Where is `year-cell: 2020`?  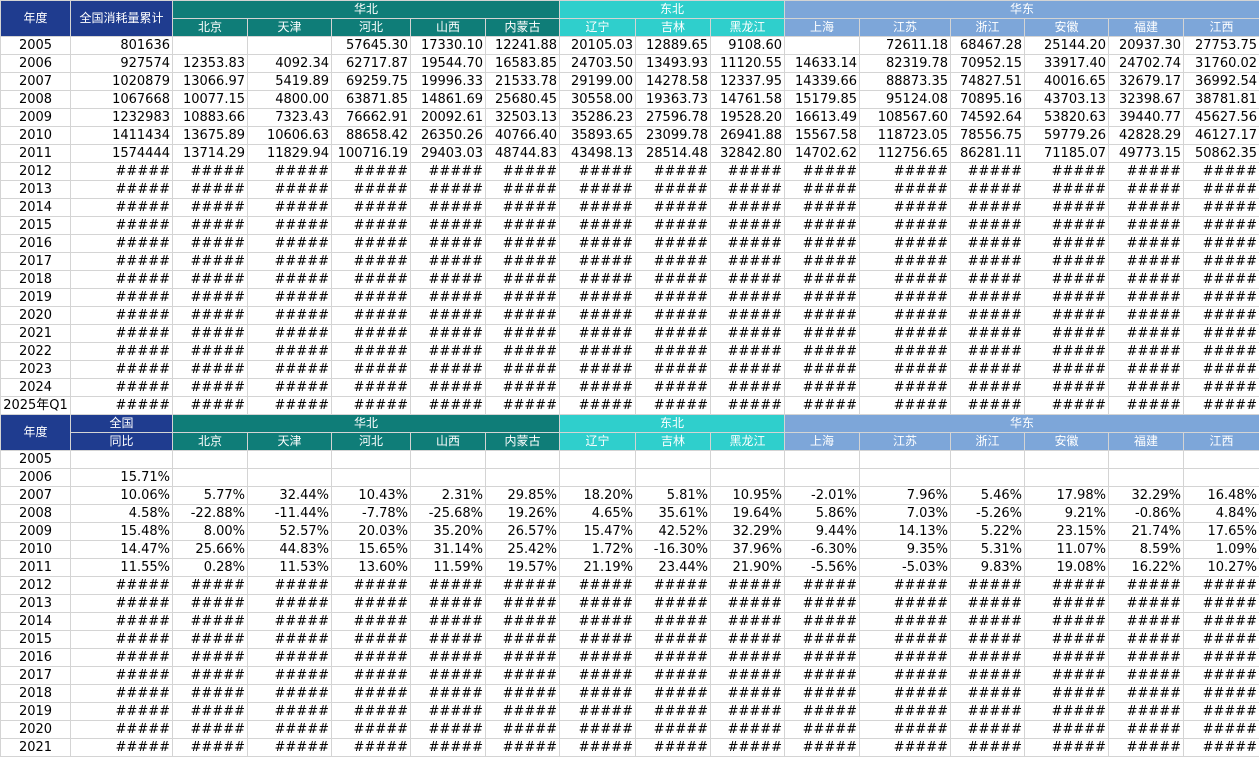 year-cell: 2020 is located at coordinates (36, 730).